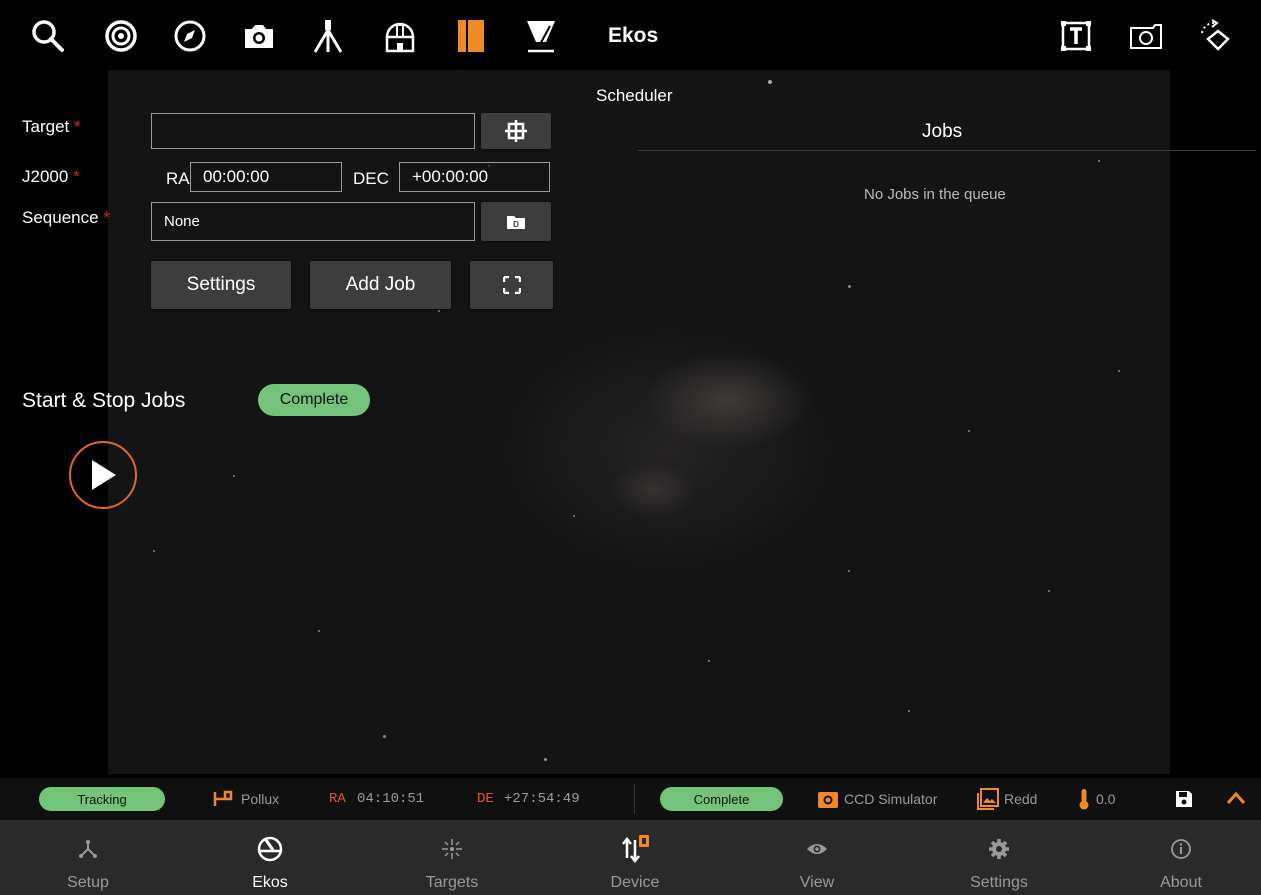 The image size is (1261, 895). Describe the element at coordinates (474, 177) in the screenshot. I see `dec-input: +00:00:00` at that location.